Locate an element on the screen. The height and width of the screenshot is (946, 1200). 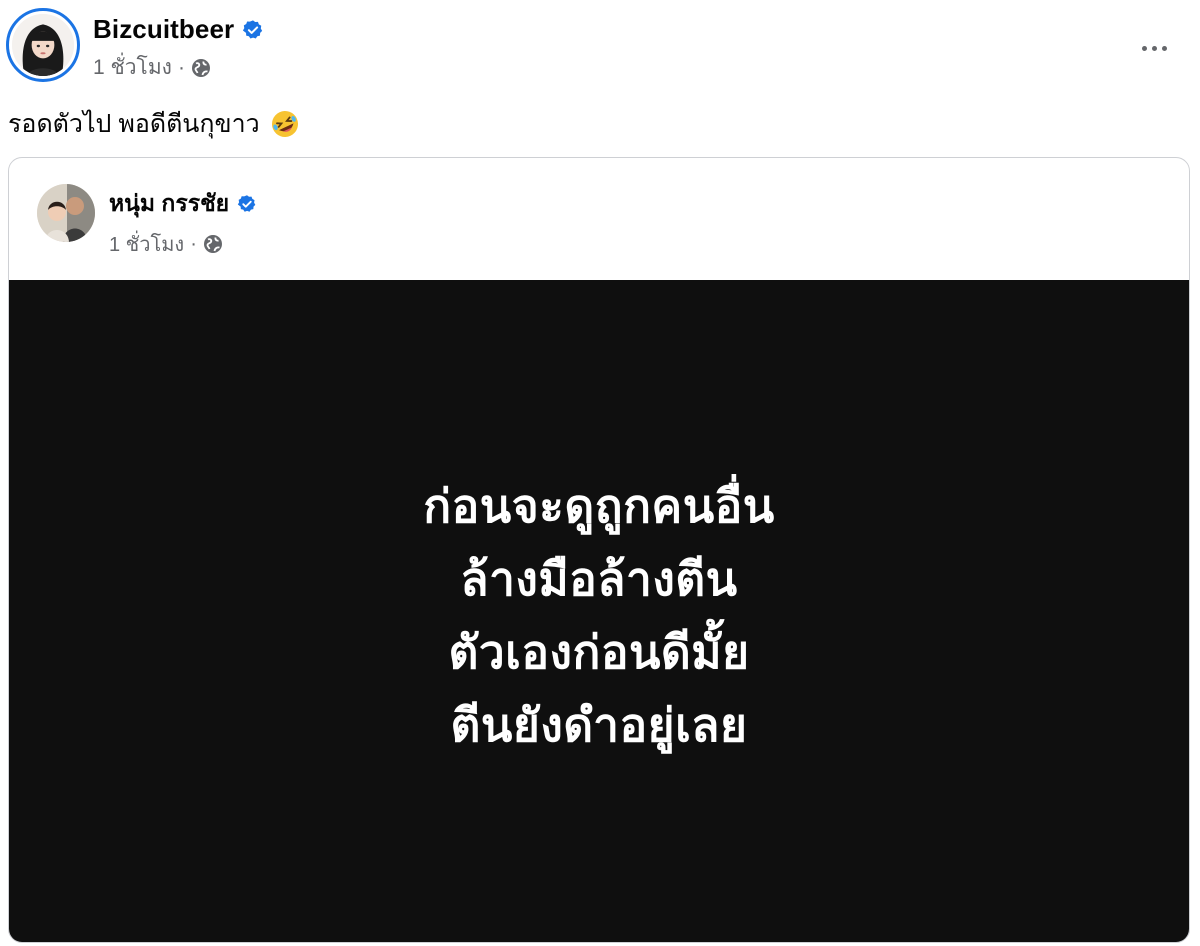
shared-post-meta: 1 ชั่วโมง · is located at coordinates (183, 244).